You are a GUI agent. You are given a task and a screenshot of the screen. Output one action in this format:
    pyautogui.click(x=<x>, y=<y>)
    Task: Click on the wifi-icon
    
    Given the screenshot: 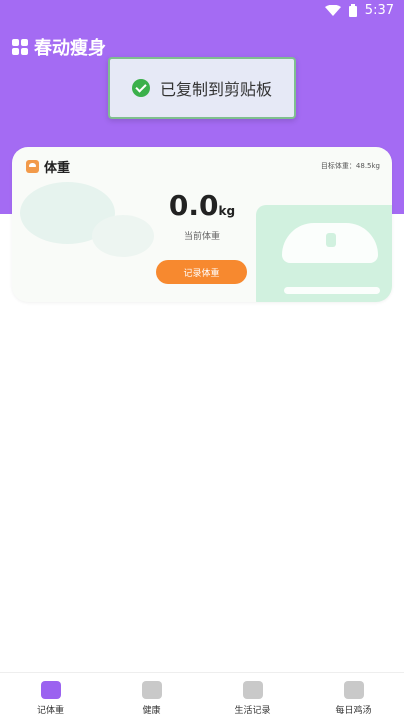 What is the action you would take?
    pyautogui.click(x=332, y=10)
    